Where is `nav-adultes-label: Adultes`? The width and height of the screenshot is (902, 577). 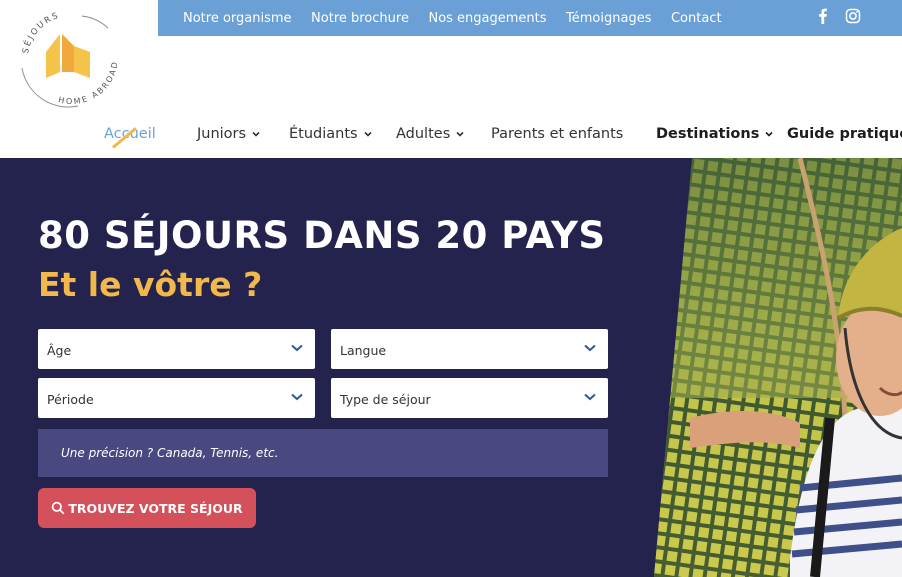
nav-adultes-label: Adultes is located at coordinates (423, 134).